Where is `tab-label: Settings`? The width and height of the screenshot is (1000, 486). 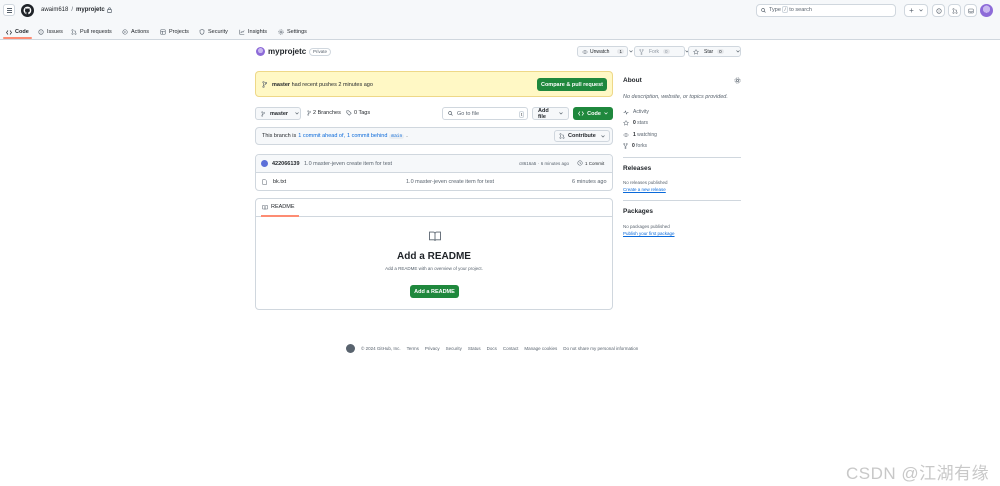
tab-label: Settings is located at coordinates (297, 32).